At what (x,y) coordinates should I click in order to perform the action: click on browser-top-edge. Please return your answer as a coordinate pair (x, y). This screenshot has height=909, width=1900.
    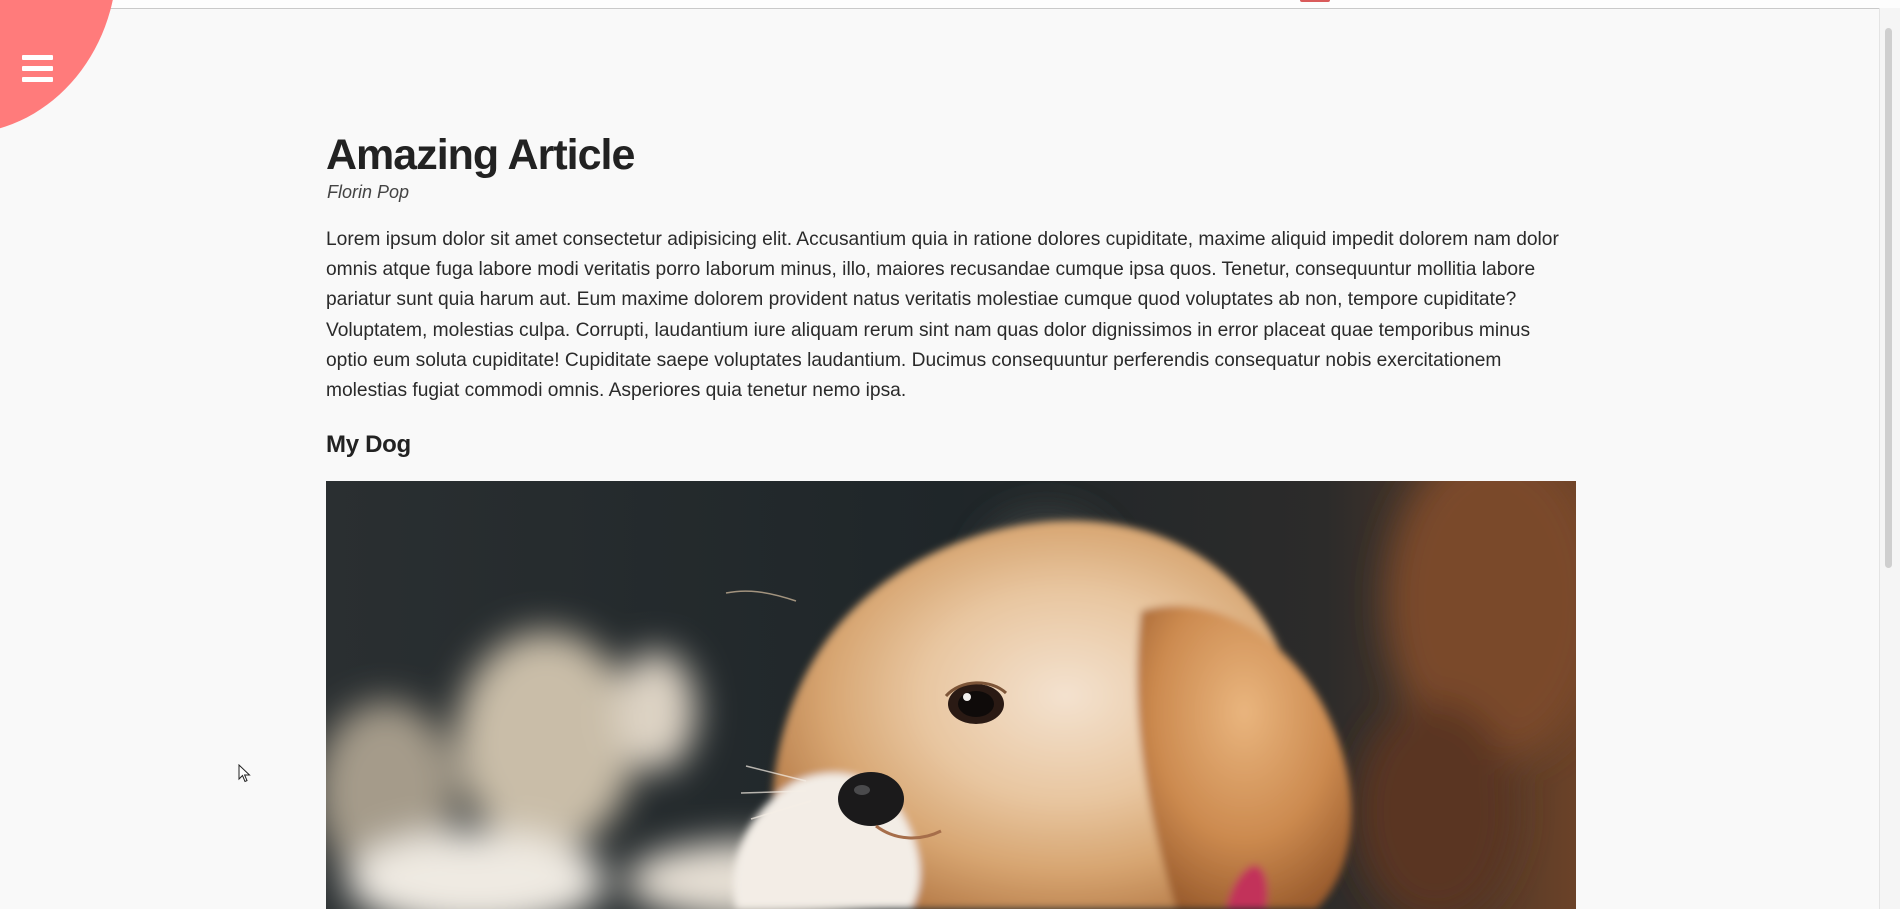
    Looking at the image, I should click on (950, 4).